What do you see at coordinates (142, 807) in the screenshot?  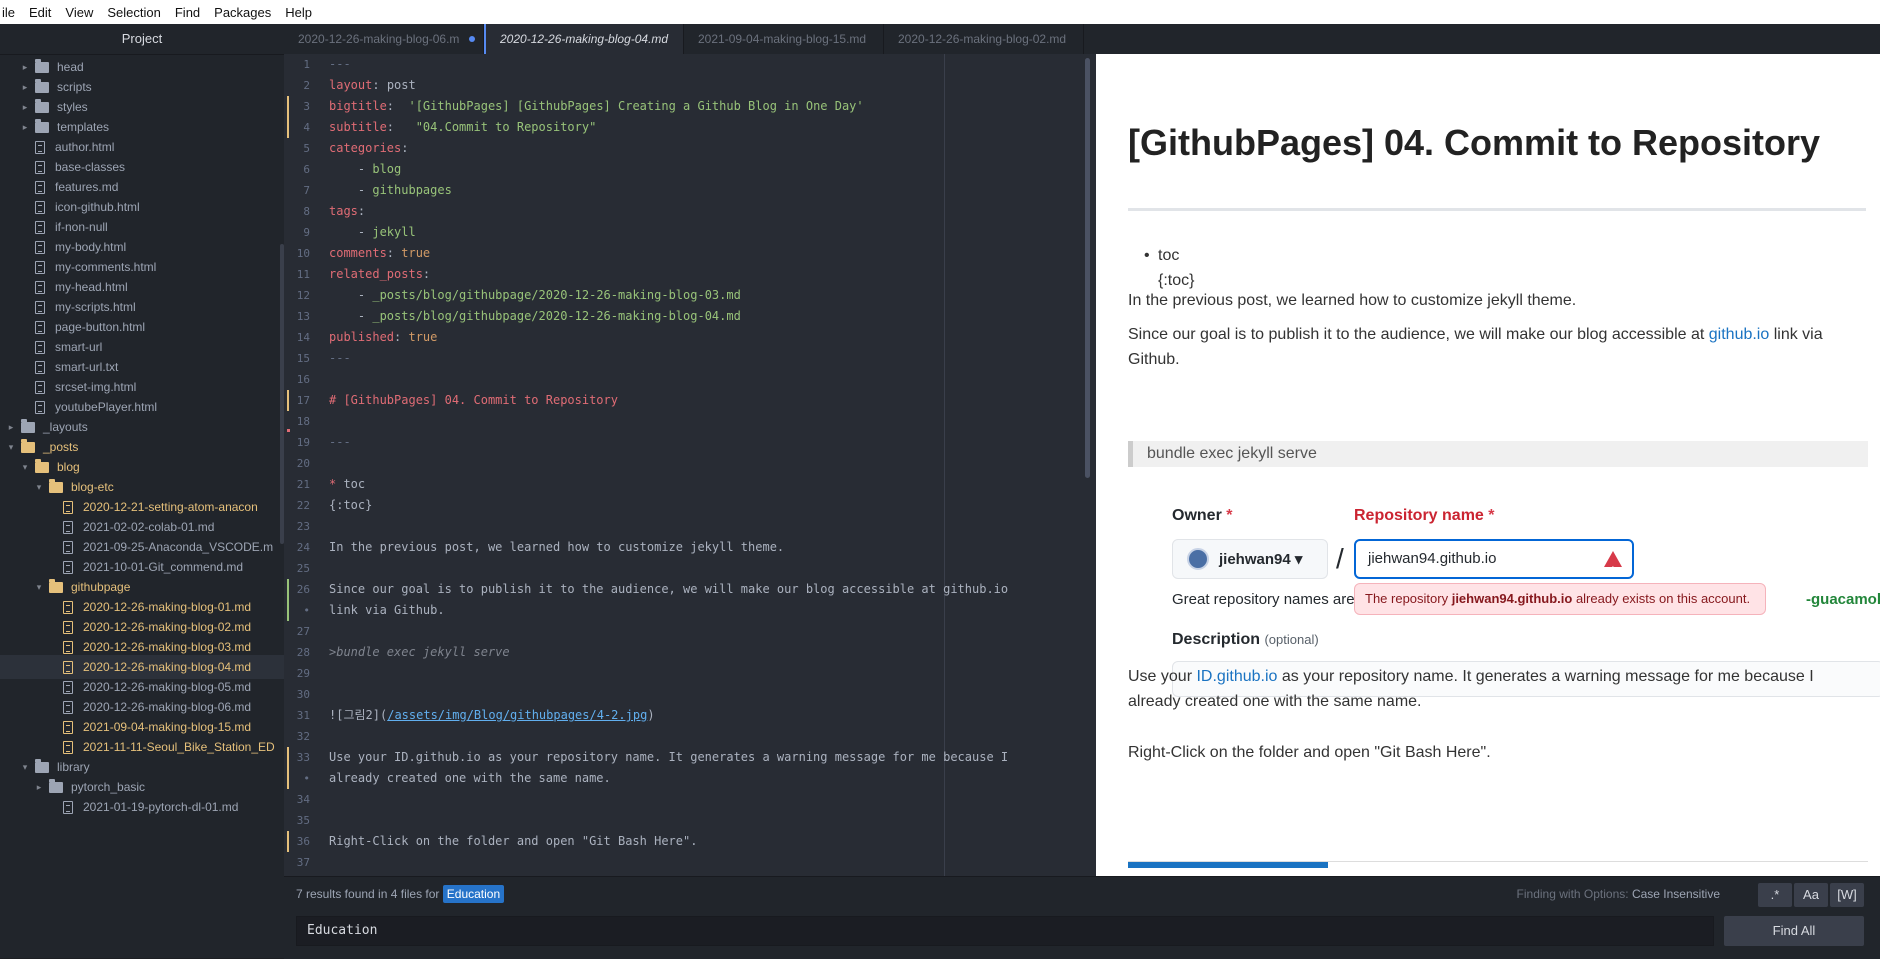 I see `tree-file: 2021-01-19-pytorch-dl-01.md` at bounding box center [142, 807].